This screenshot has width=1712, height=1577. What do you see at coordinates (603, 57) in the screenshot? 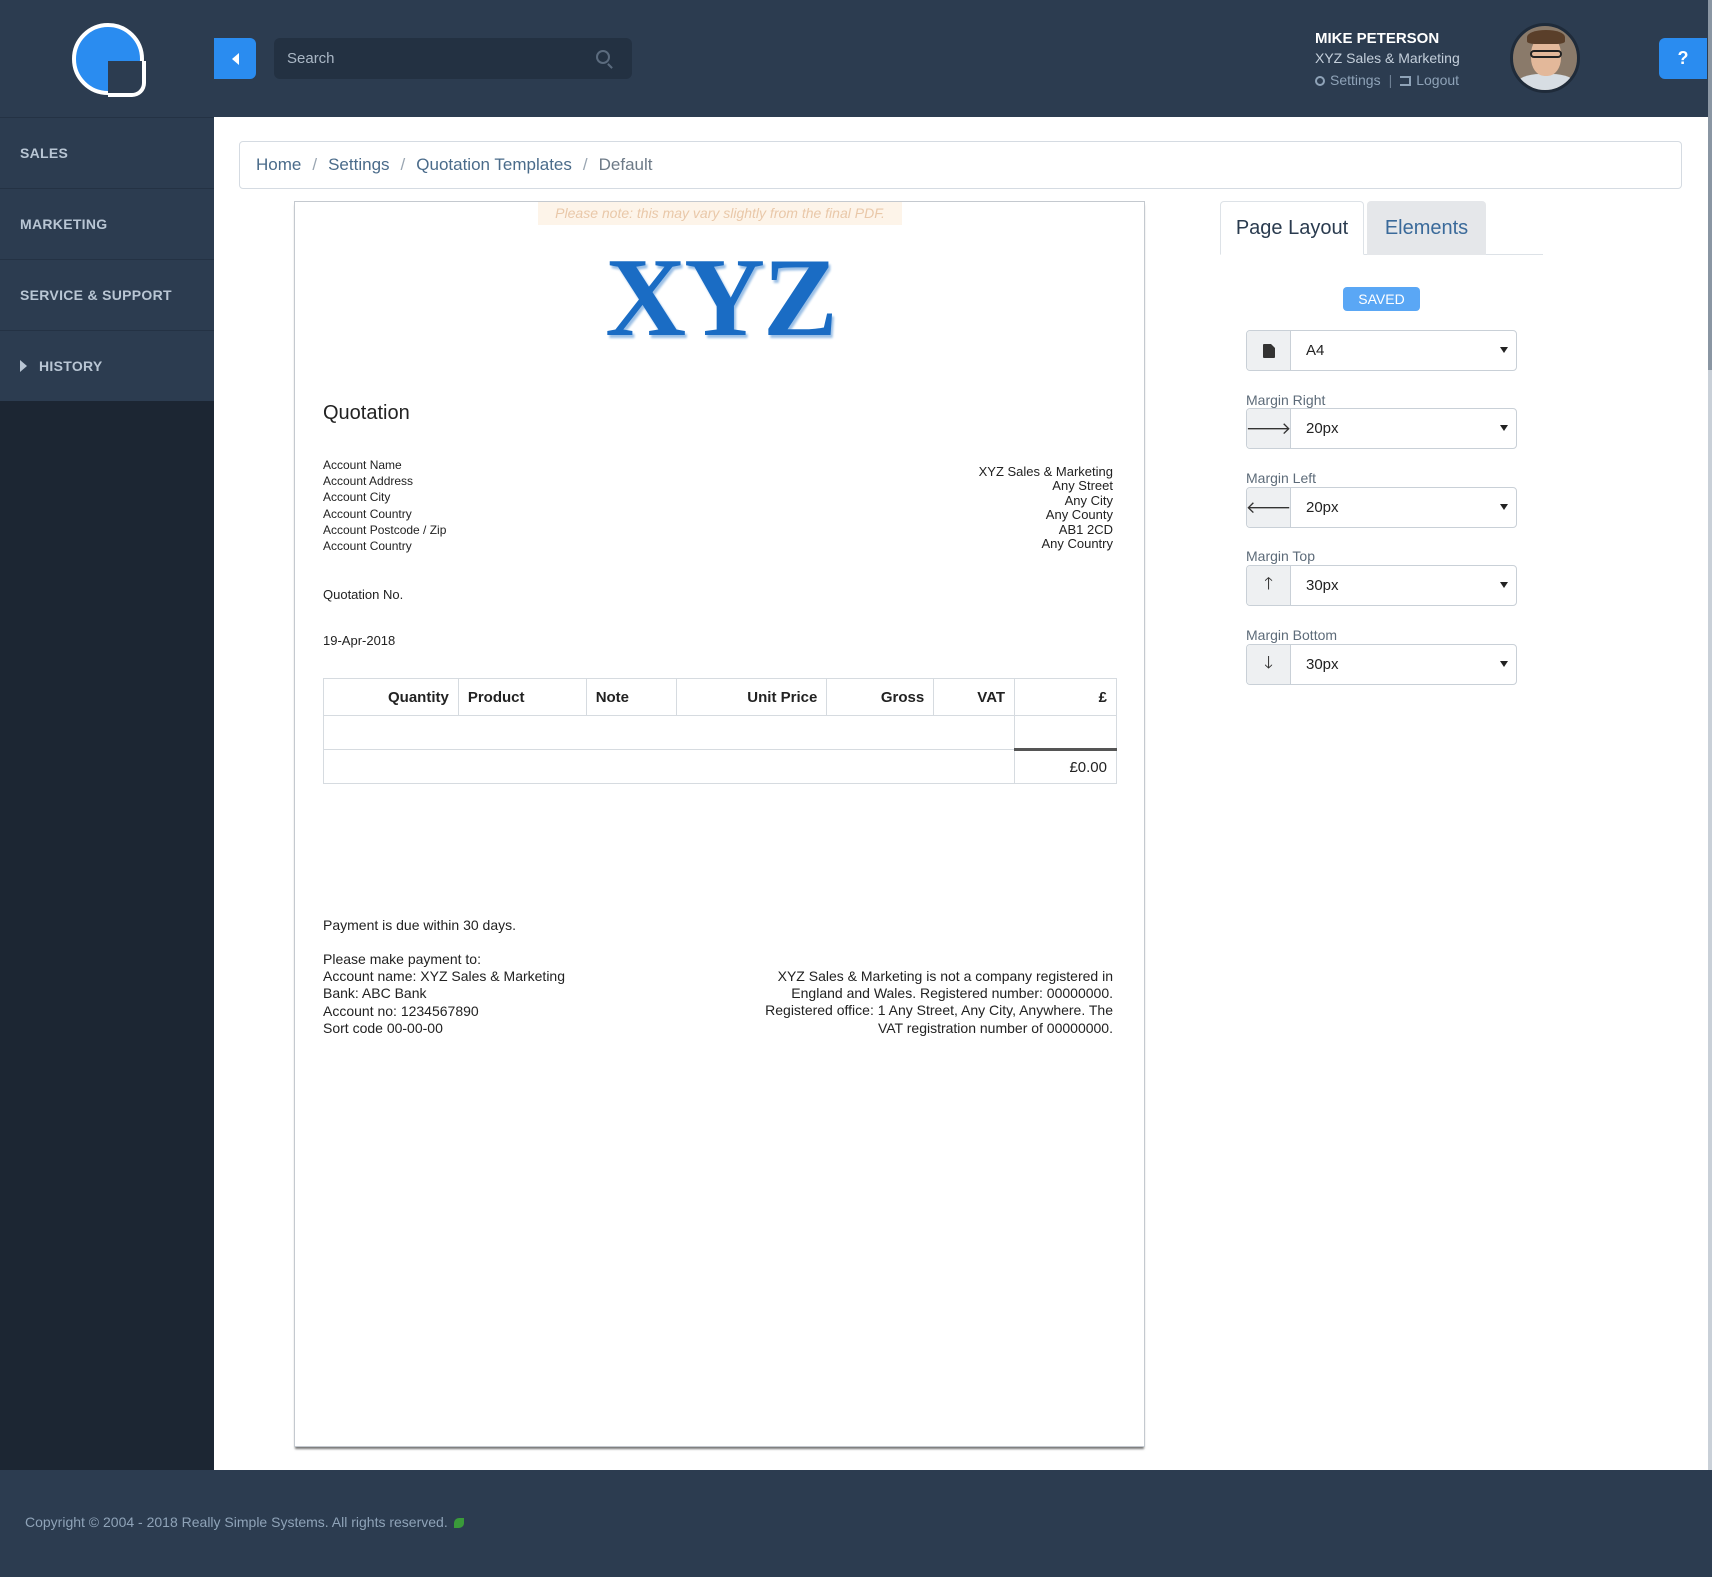
I see `search-icon` at bounding box center [603, 57].